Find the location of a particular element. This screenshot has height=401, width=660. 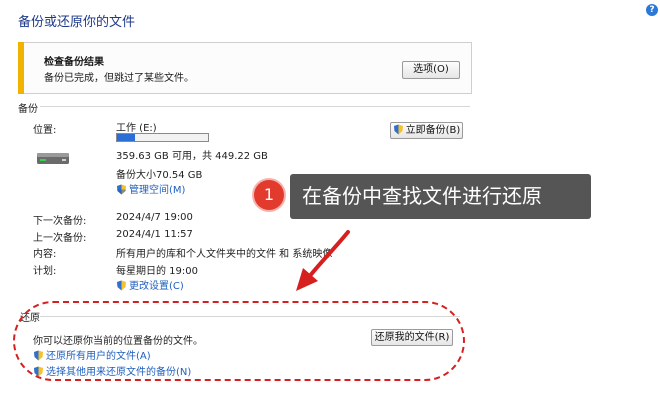

backup-now-text: 立即备份(B) is located at coordinates (433, 130).